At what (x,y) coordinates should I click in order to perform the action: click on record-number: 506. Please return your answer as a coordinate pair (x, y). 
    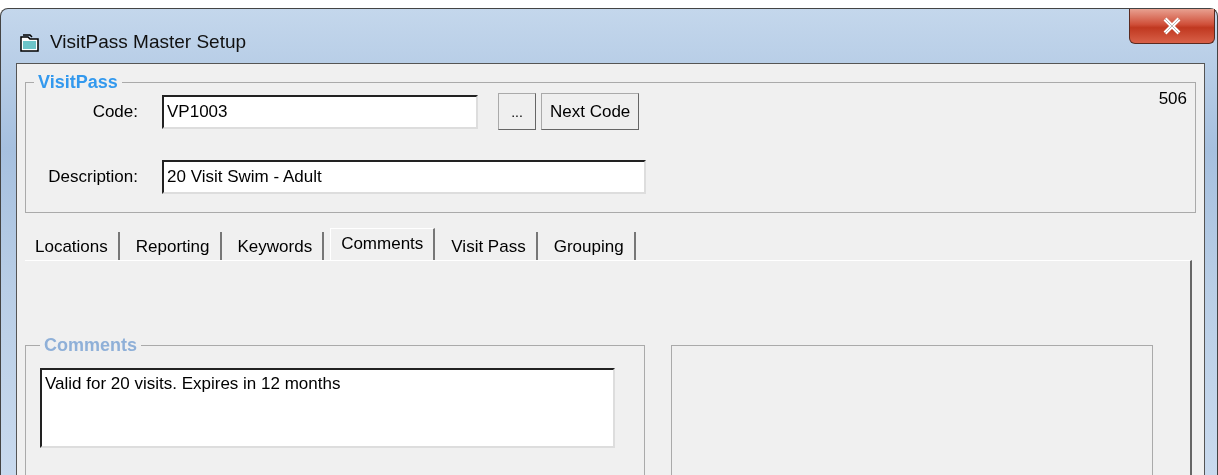
    Looking at the image, I should click on (1172, 99).